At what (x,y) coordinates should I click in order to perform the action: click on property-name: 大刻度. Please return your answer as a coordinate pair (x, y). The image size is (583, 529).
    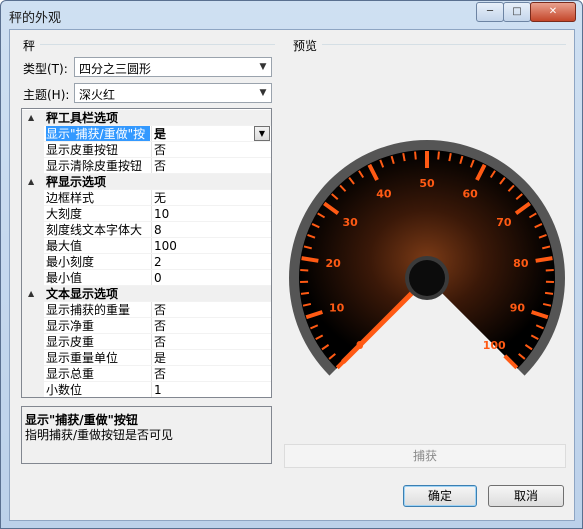
    Looking at the image, I should click on (64, 214).